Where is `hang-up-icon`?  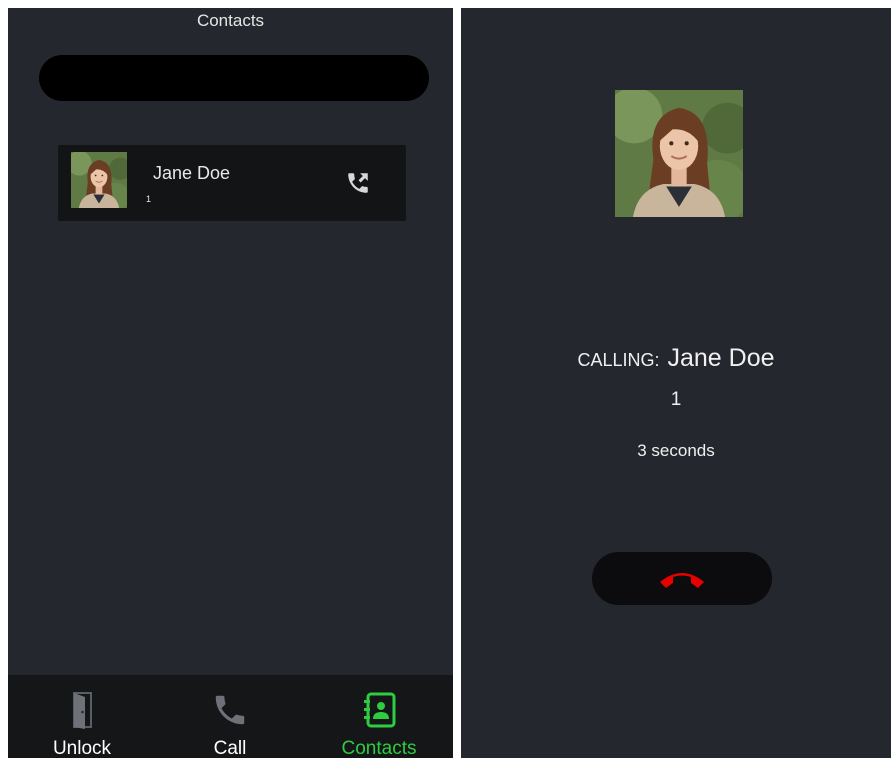 hang-up-icon is located at coordinates (682, 579).